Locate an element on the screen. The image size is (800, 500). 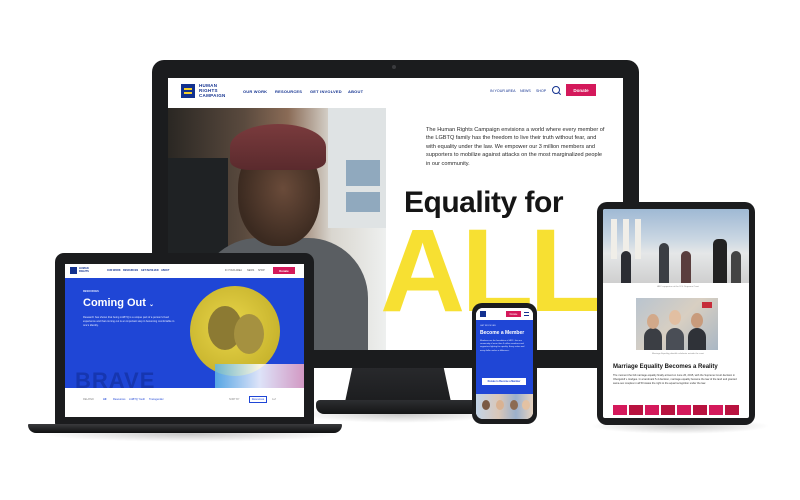
pride-flag-graphic is located at coordinates (259, 376).